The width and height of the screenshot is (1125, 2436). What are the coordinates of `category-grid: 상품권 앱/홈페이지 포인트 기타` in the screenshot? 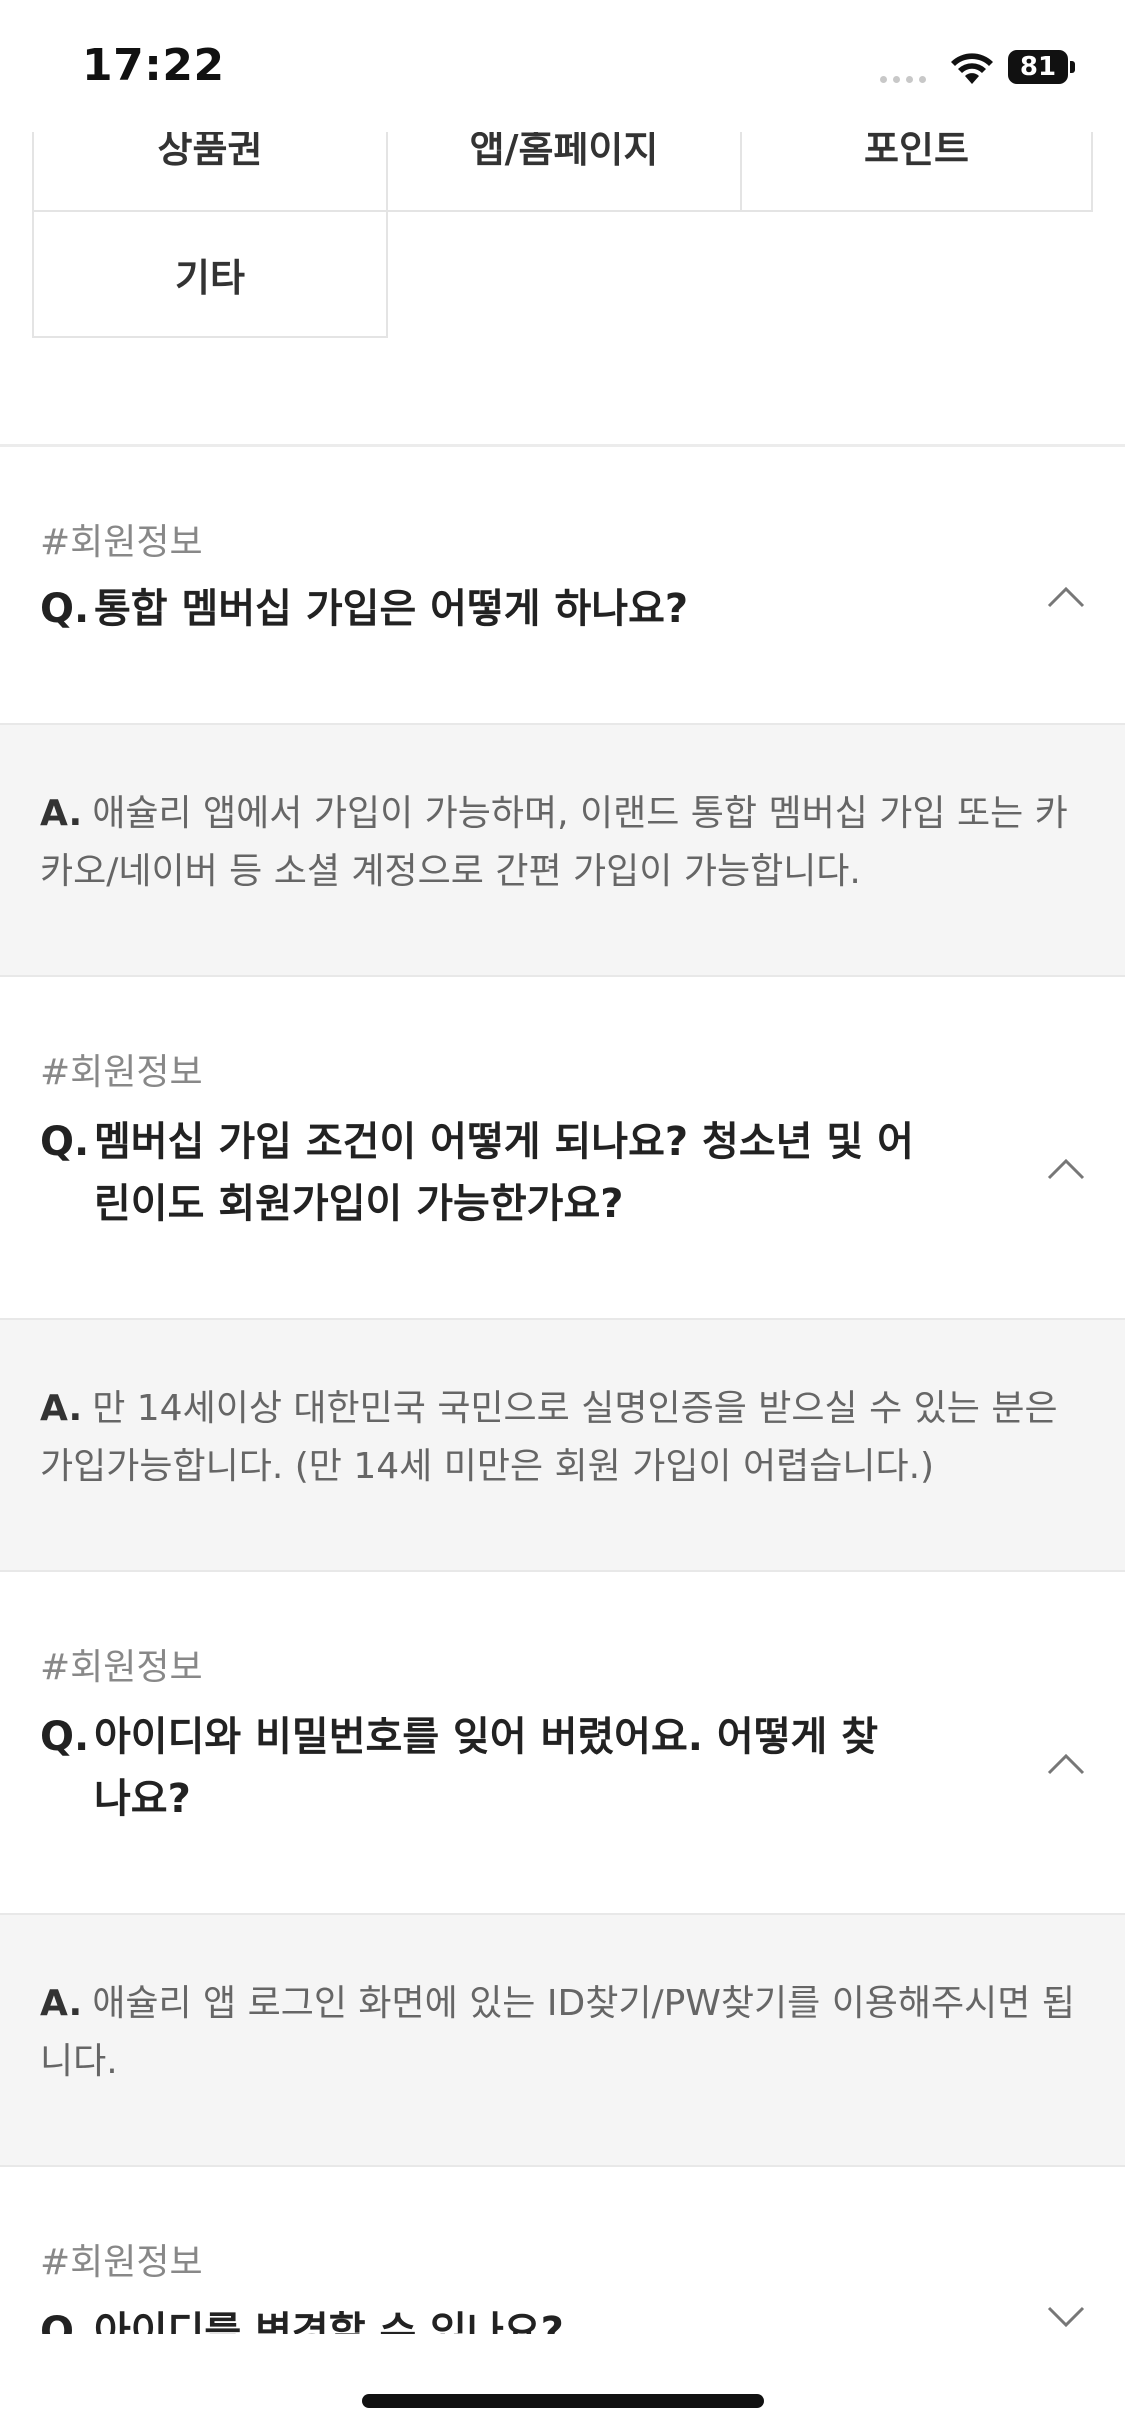 It's located at (562, 231).